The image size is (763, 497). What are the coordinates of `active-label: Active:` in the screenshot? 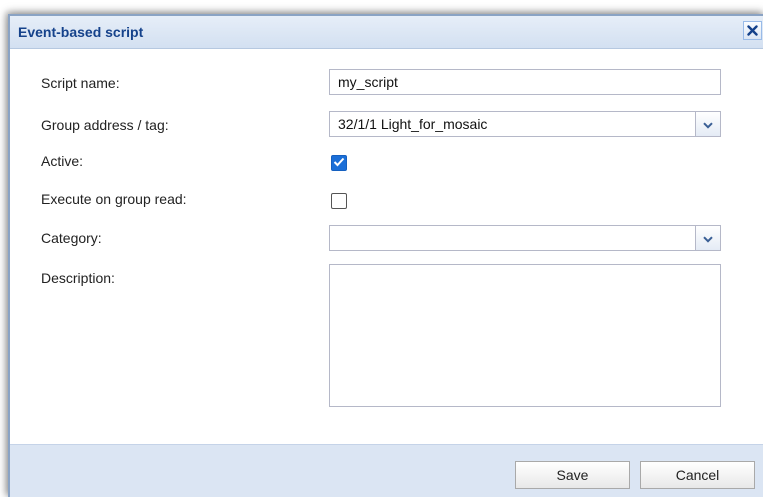 It's located at (62, 161).